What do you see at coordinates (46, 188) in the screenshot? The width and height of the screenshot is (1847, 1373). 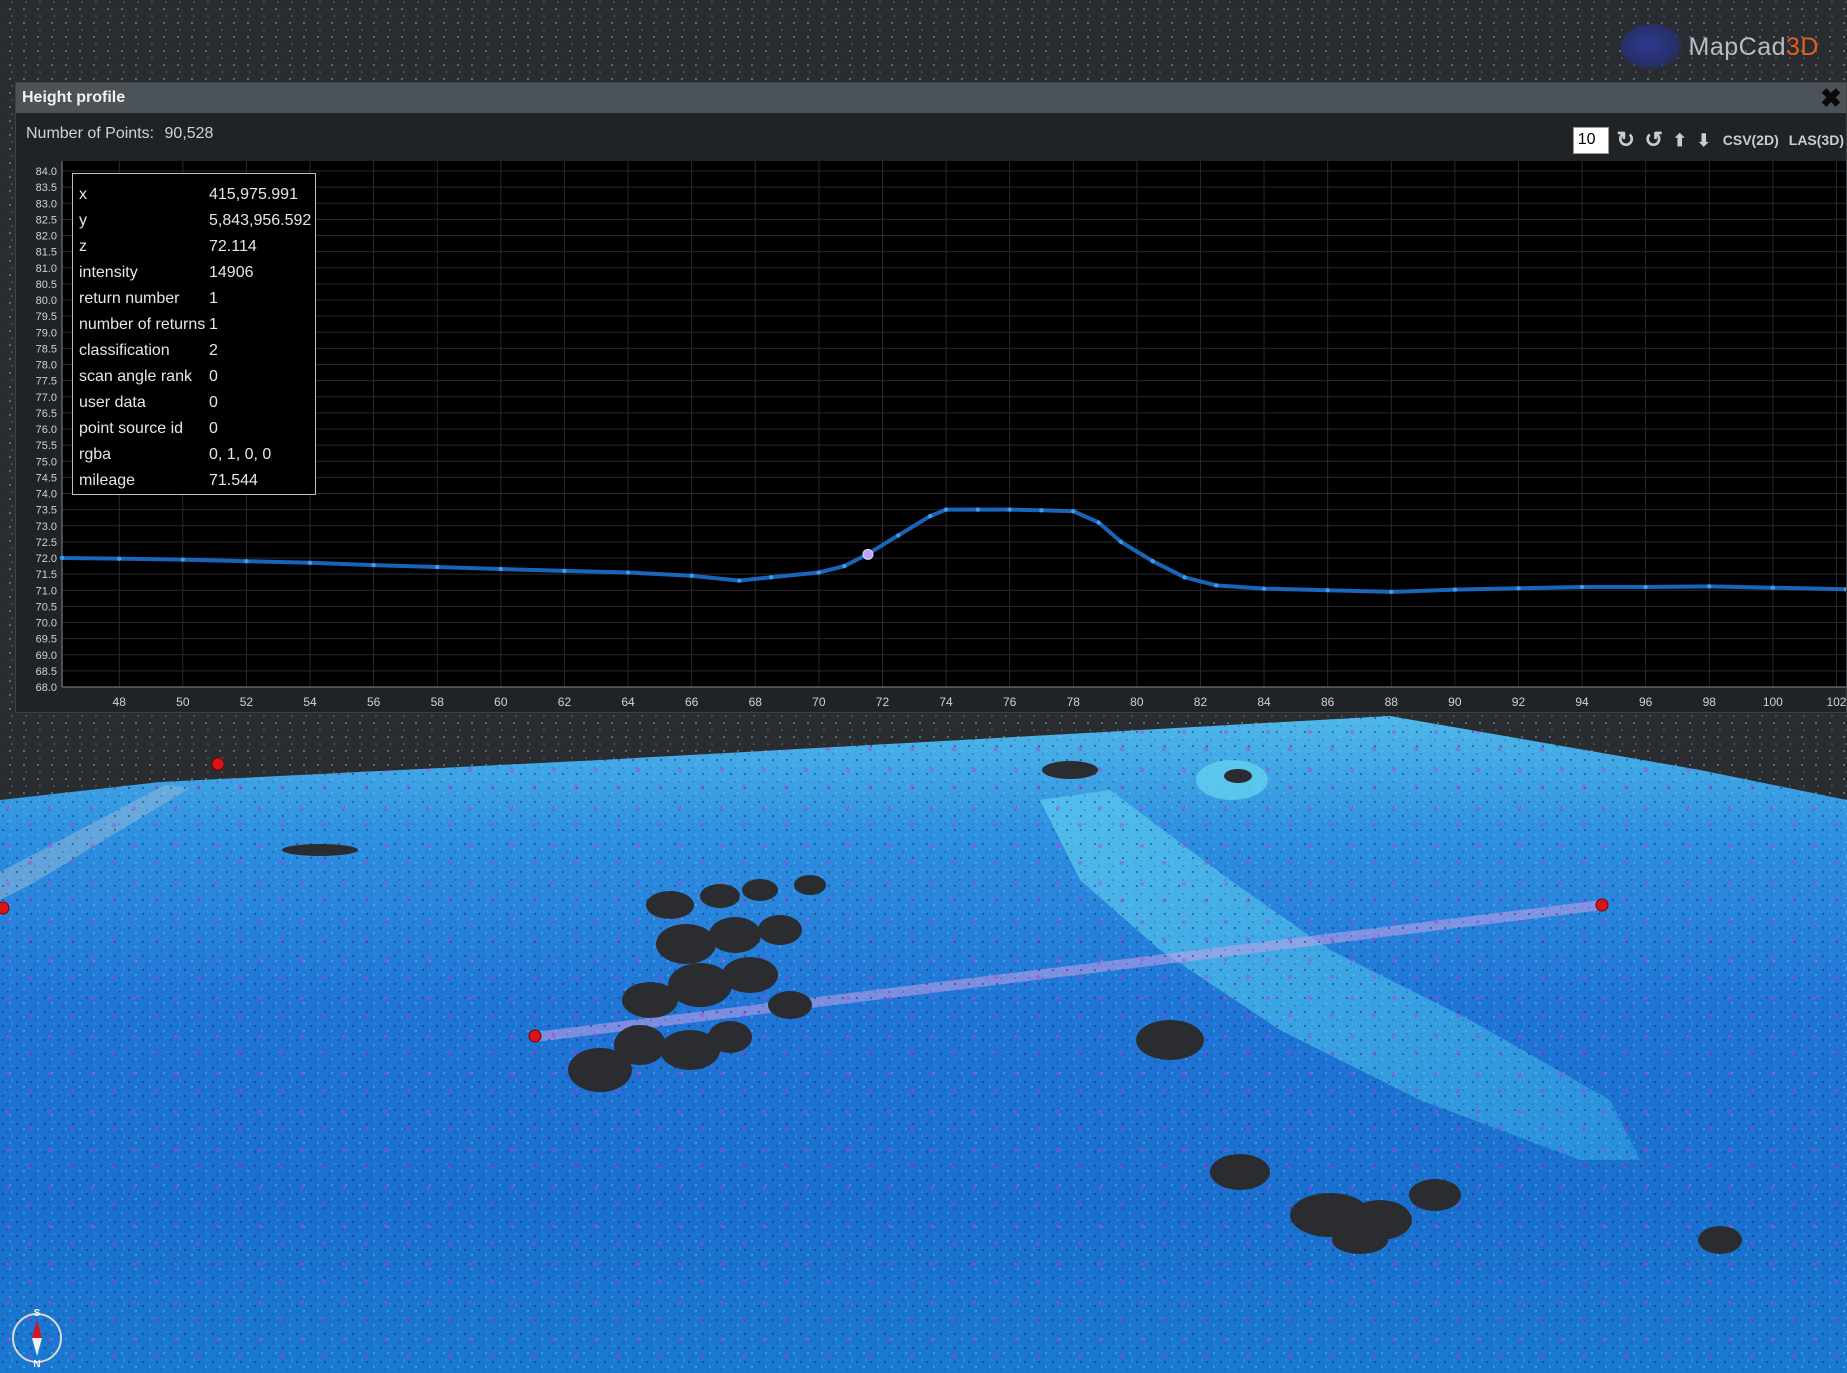 I see `y-tick-label: 83.5` at bounding box center [46, 188].